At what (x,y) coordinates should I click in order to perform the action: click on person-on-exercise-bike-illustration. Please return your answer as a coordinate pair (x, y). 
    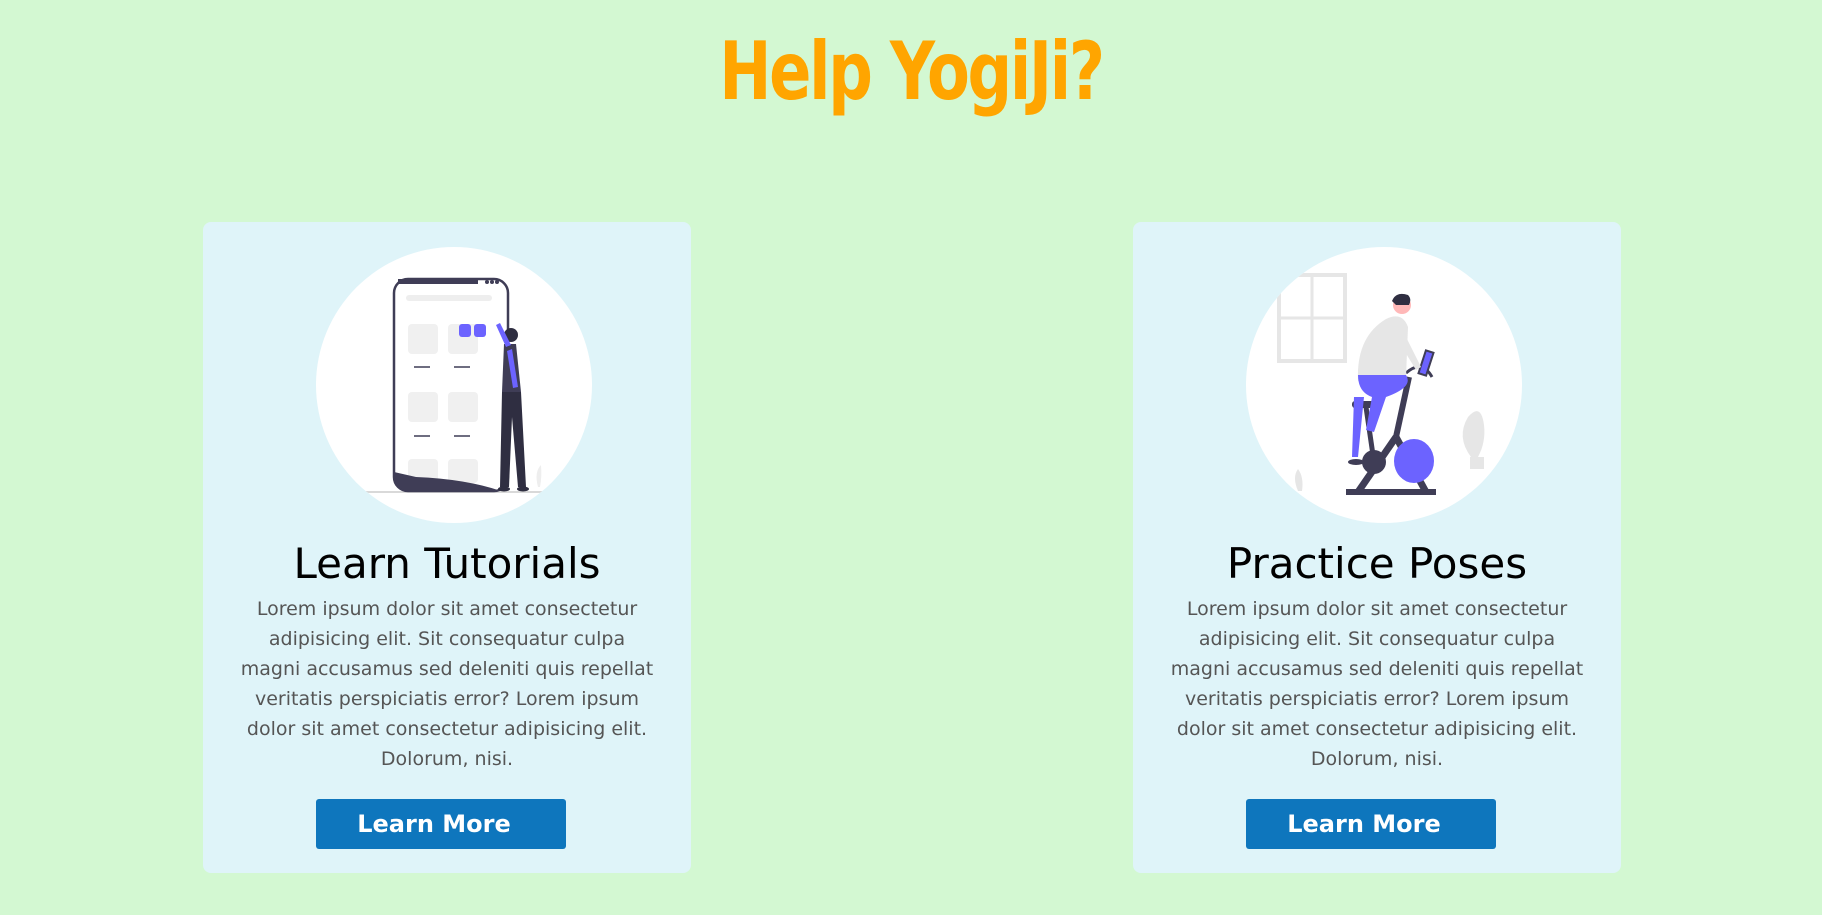
    Looking at the image, I should click on (1384, 385).